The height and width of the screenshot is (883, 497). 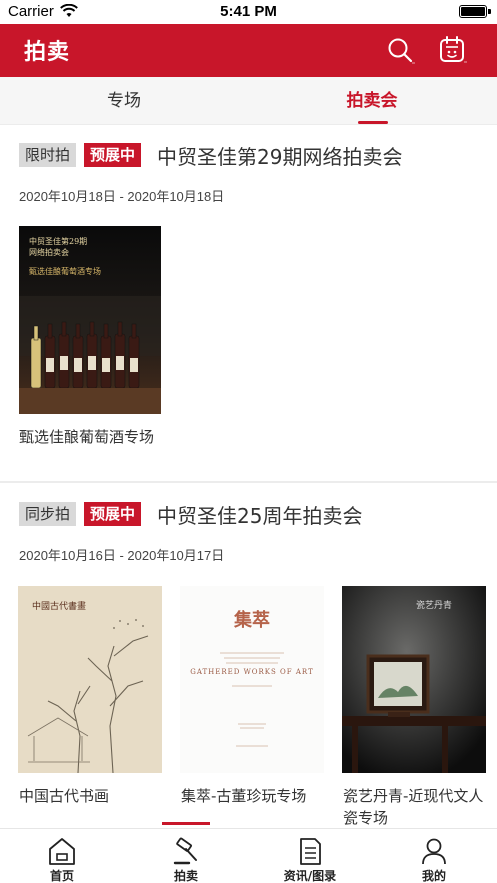 What do you see at coordinates (124, 101) in the screenshot?
I see `tab-special-sessions: 专场` at bounding box center [124, 101].